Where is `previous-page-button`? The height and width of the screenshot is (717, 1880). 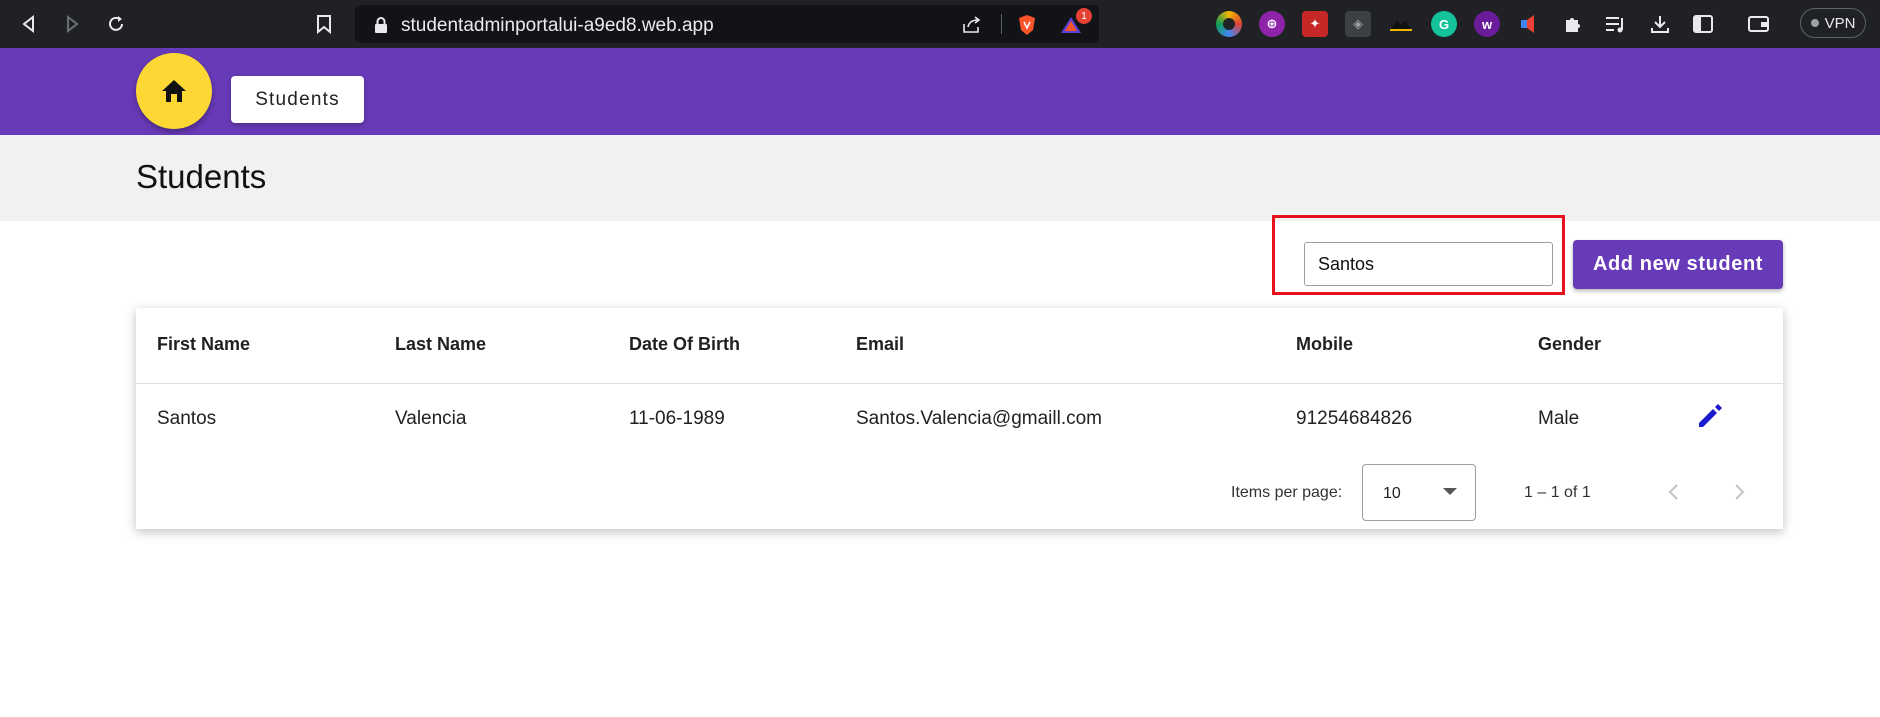
previous-page-button is located at coordinates (1674, 492).